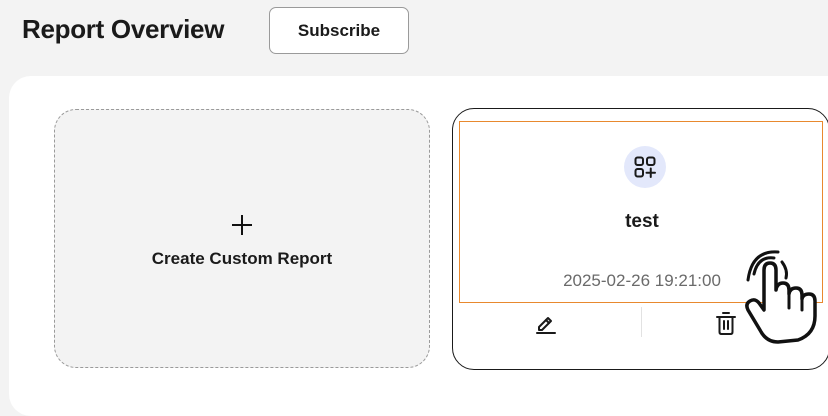 The width and height of the screenshot is (828, 416). What do you see at coordinates (242, 224) in the screenshot?
I see `plus-icon` at bounding box center [242, 224].